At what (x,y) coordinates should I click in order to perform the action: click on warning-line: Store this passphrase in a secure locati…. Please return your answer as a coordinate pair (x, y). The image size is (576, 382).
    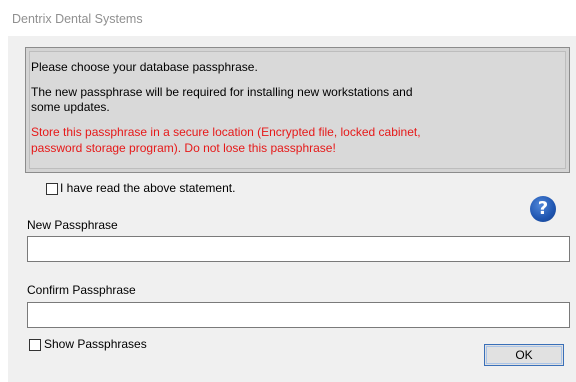
    Looking at the image, I should click on (226, 132).